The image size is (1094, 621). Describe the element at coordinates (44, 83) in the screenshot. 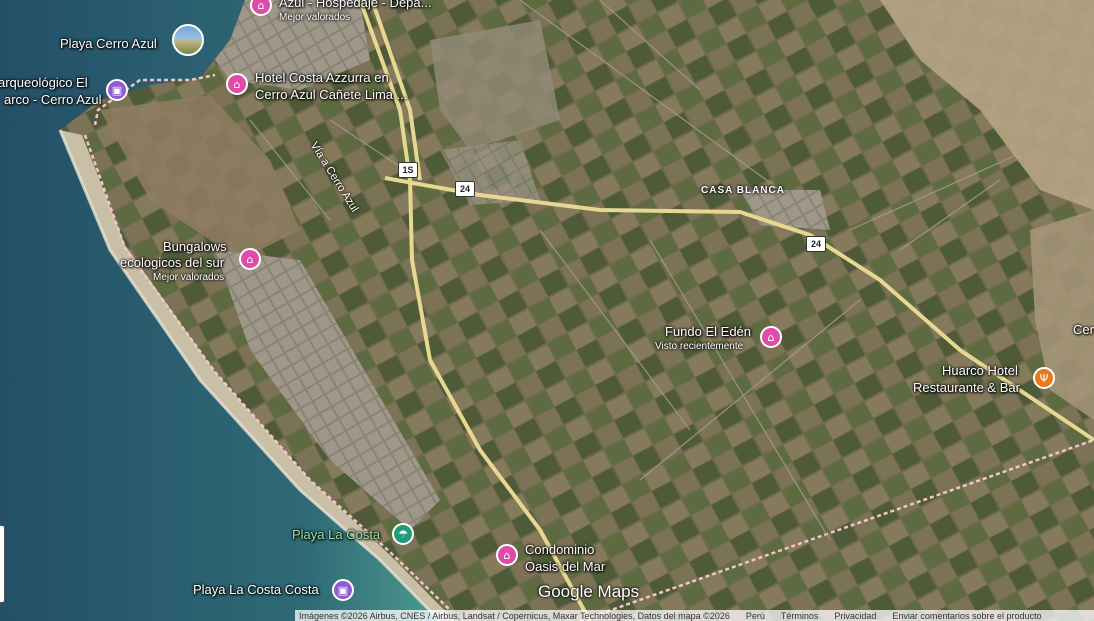

I see `arqueologico-label-1: arqueológico El` at that location.